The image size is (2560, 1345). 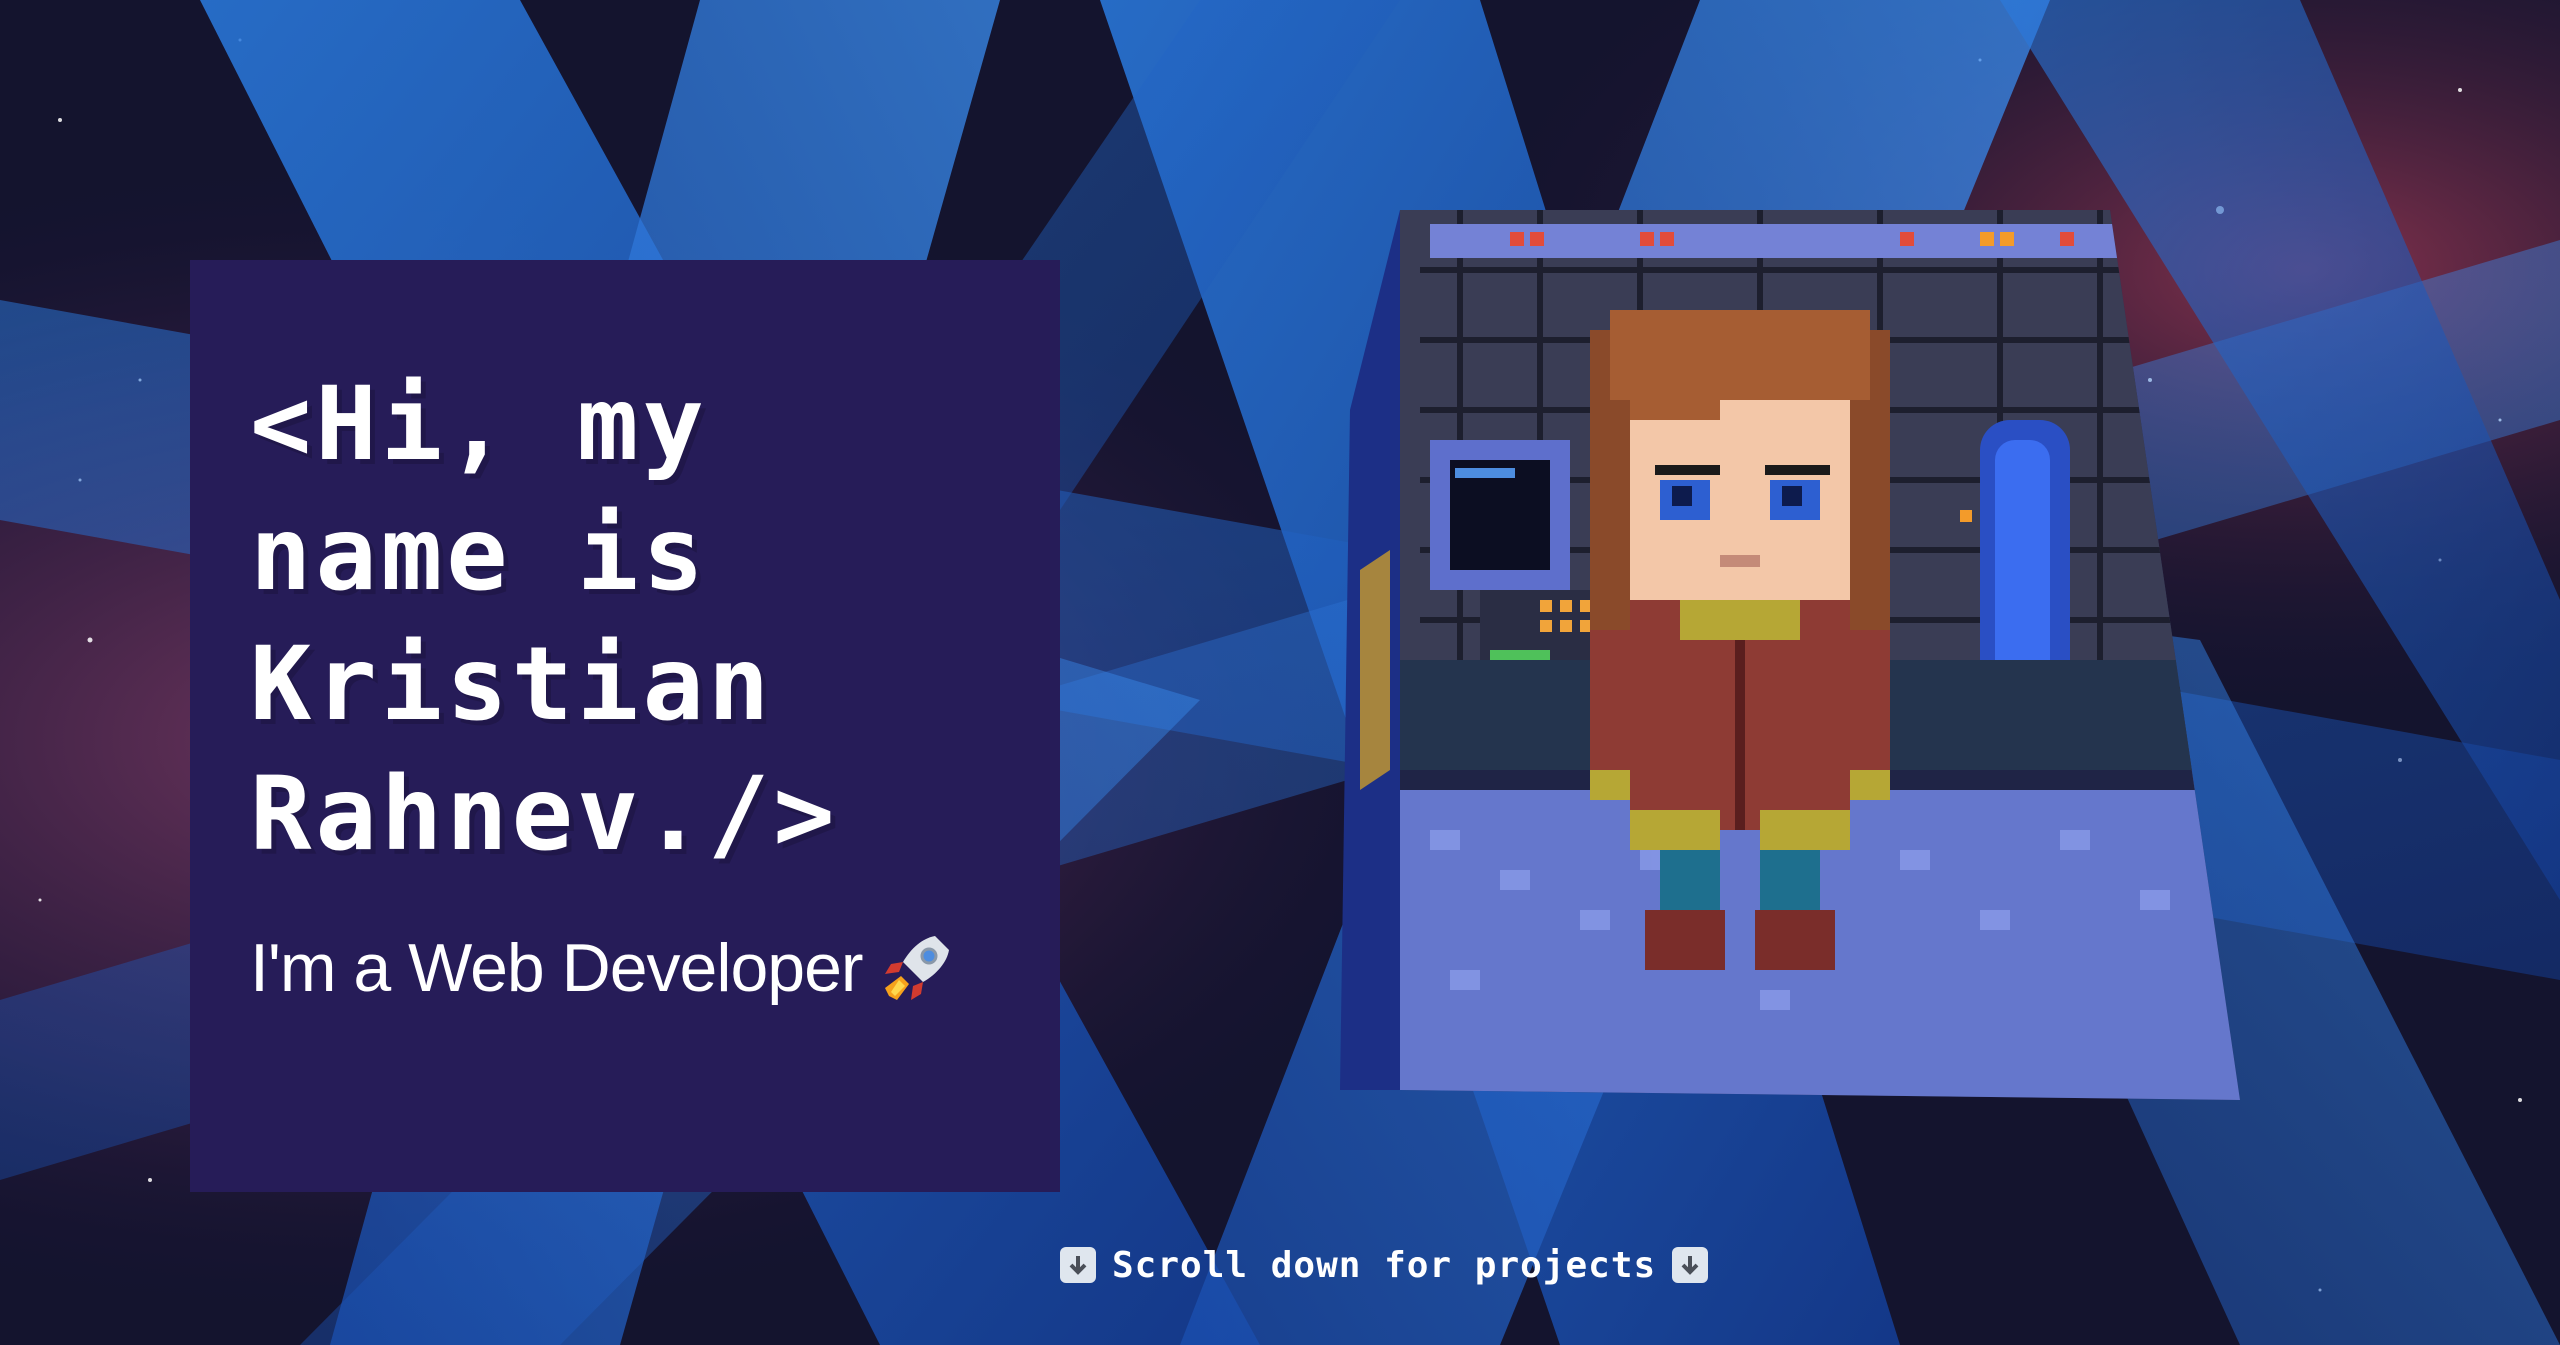 What do you see at coordinates (544, 619) in the screenshot?
I see `intro-heading: <Hi, my name is Kristian Rahnev./>` at bounding box center [544, 619].